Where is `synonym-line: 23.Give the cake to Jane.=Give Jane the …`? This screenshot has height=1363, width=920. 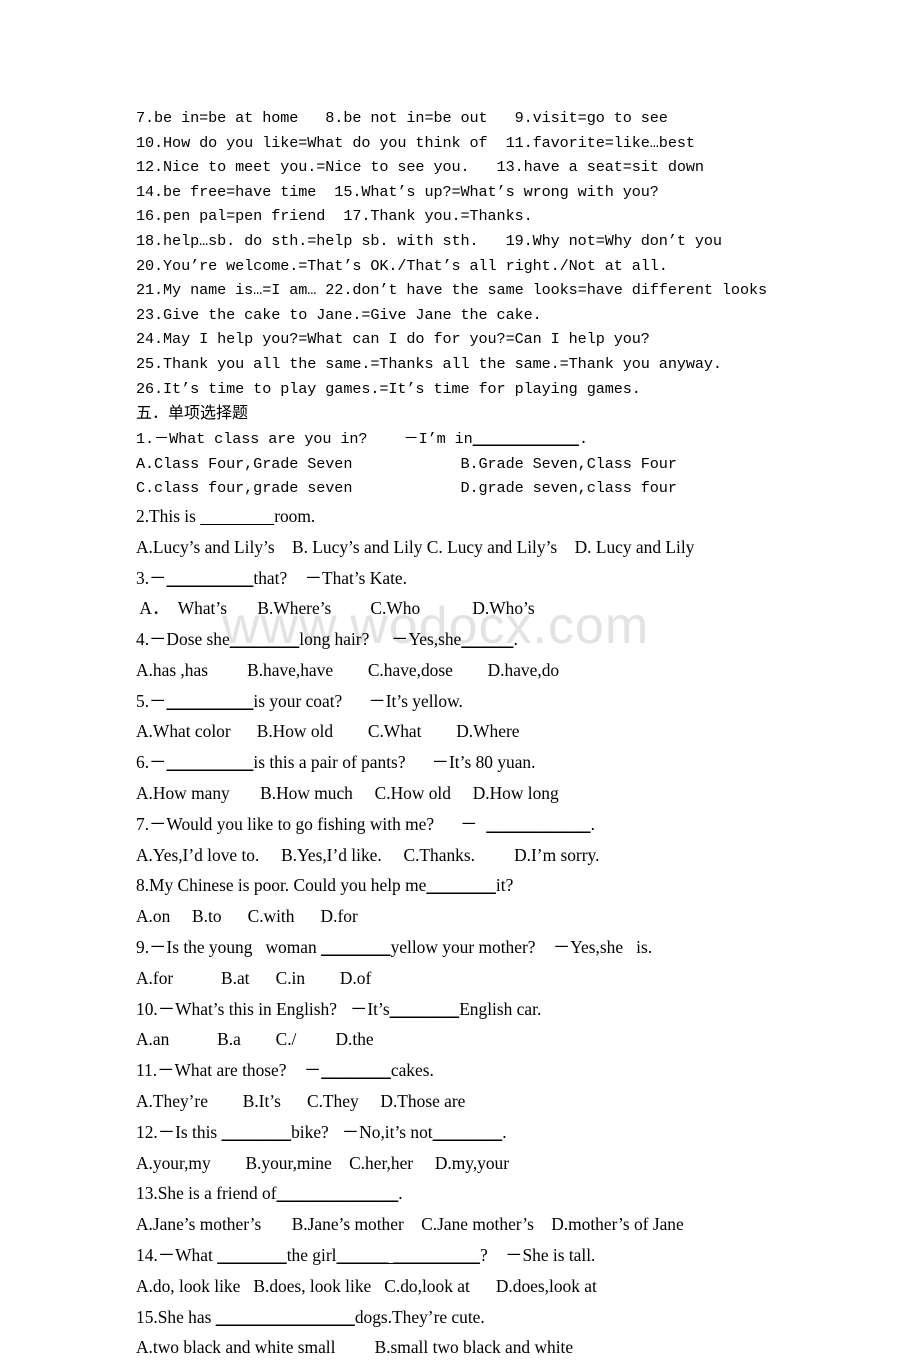
synonym-line: 23.Give the cake to Jane.=Give Jane the … is located at coordinates (339, 314).